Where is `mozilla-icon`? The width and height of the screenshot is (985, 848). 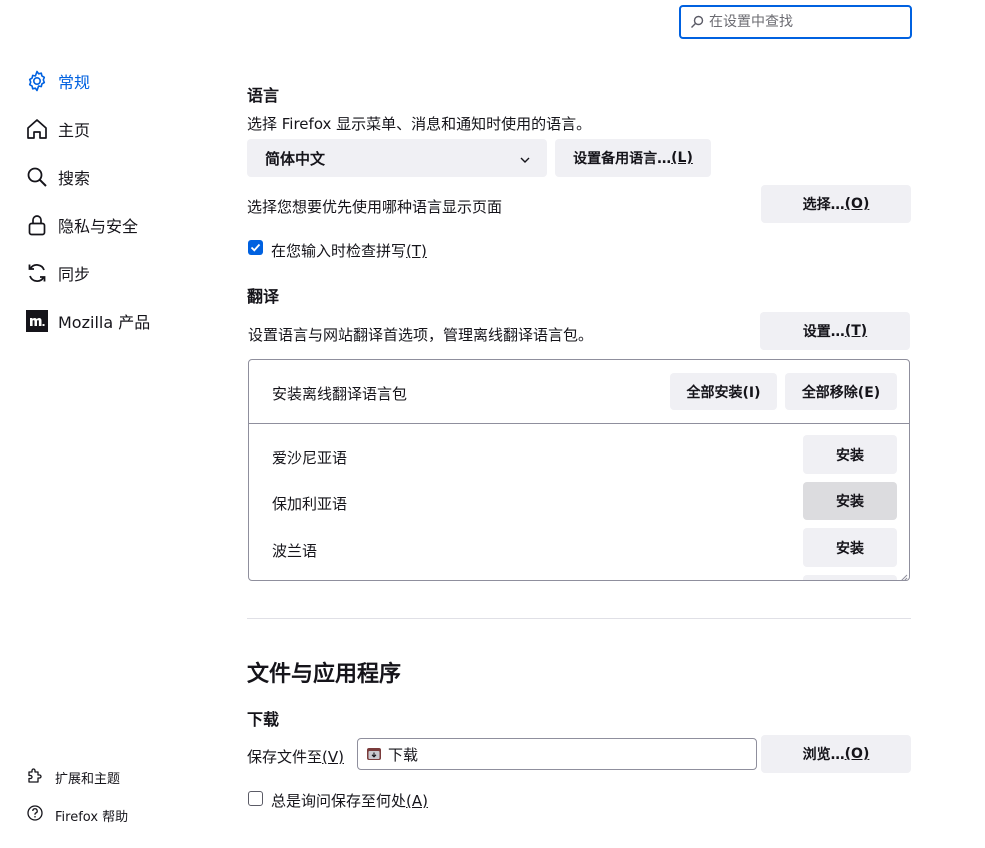
mozilla-icon is located at coordinates (37, 321).